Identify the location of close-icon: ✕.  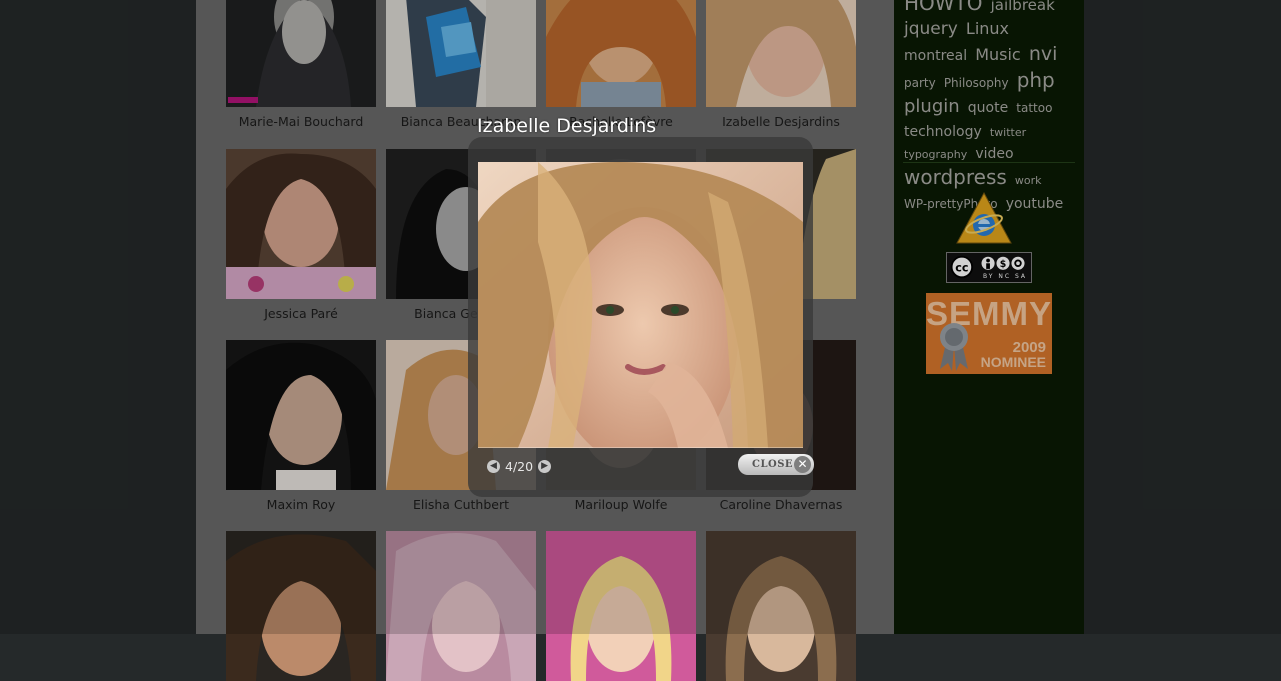
(802, 464).